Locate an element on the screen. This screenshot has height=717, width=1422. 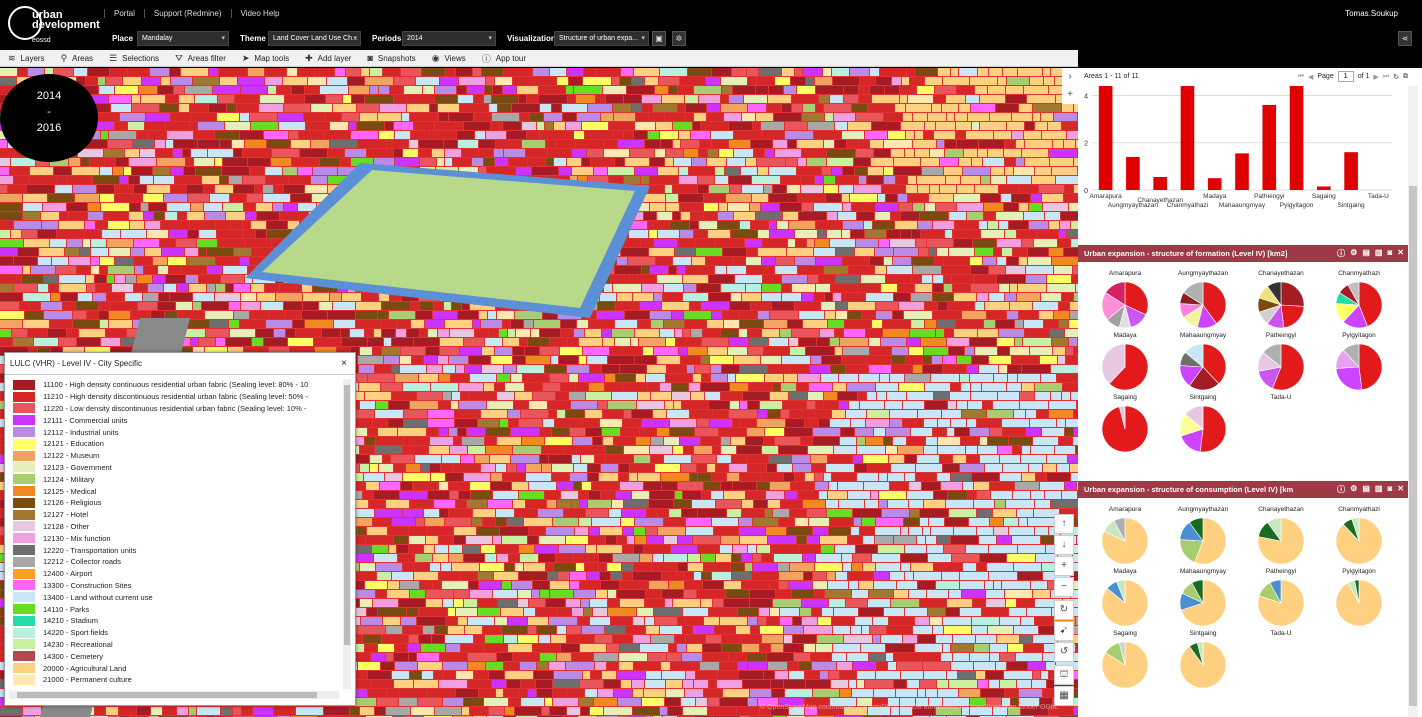
bar-aungmyaythazan is located at coordinates (1133, 173).